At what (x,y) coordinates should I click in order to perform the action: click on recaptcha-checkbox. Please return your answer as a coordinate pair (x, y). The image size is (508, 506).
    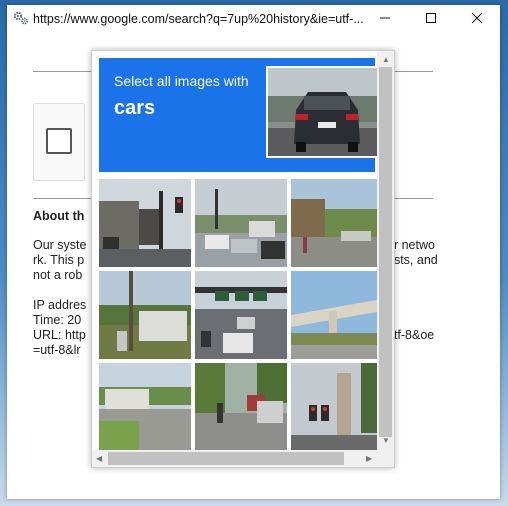
    Looking at the image, I should click on (59, 141).